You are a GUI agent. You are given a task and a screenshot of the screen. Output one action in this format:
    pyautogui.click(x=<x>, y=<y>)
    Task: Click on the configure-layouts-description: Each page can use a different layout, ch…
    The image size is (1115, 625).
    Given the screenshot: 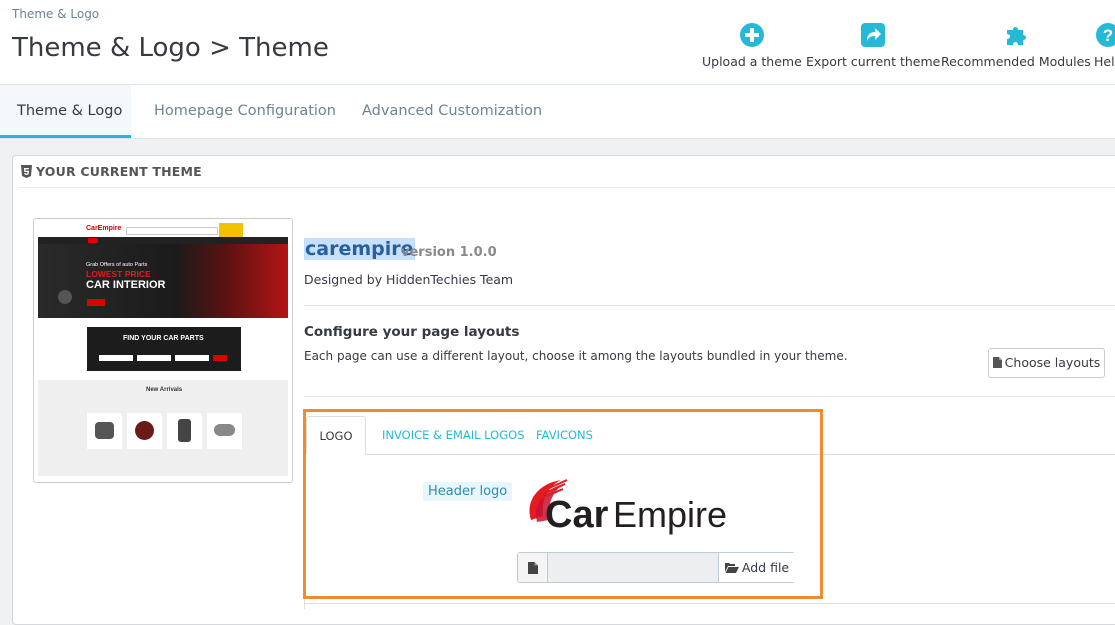 What is the action you would take?
    pyautogui.click(x=576, y=356)
    